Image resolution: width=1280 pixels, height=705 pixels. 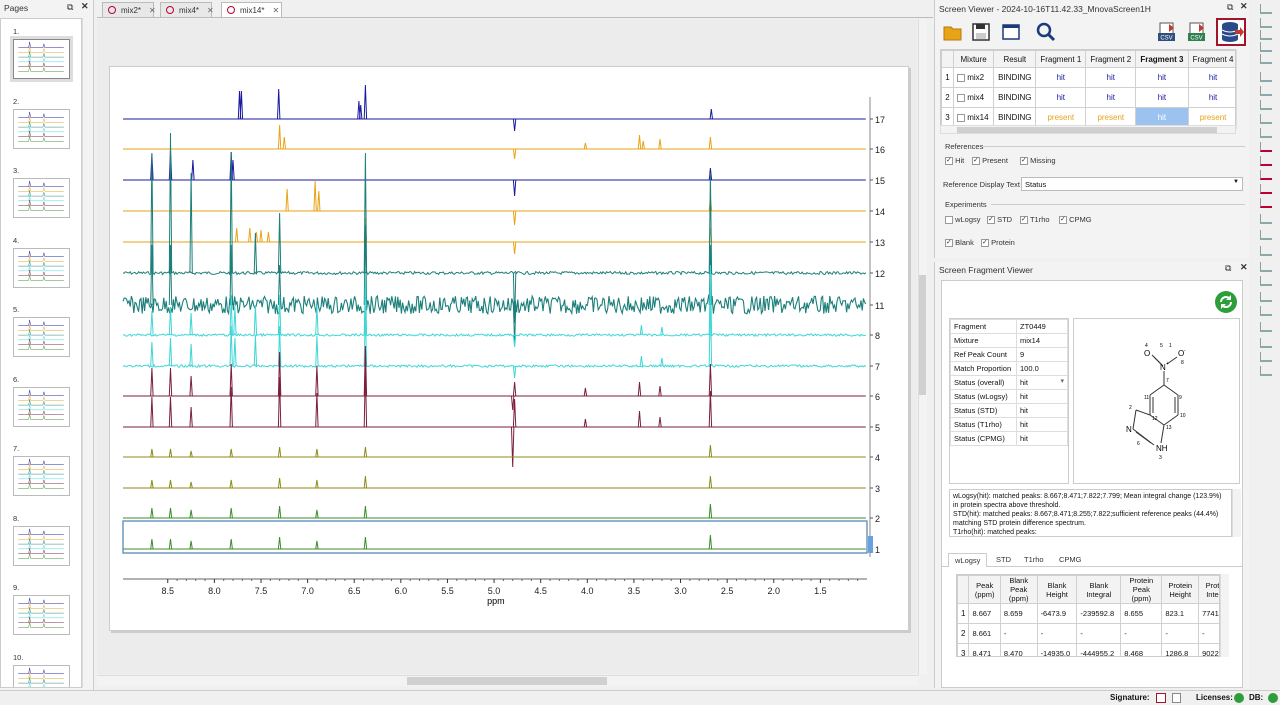 What do you see at coordinates (870, 544) in the screenshot?
I see `selection-handle` at bounding box center [870, 544].